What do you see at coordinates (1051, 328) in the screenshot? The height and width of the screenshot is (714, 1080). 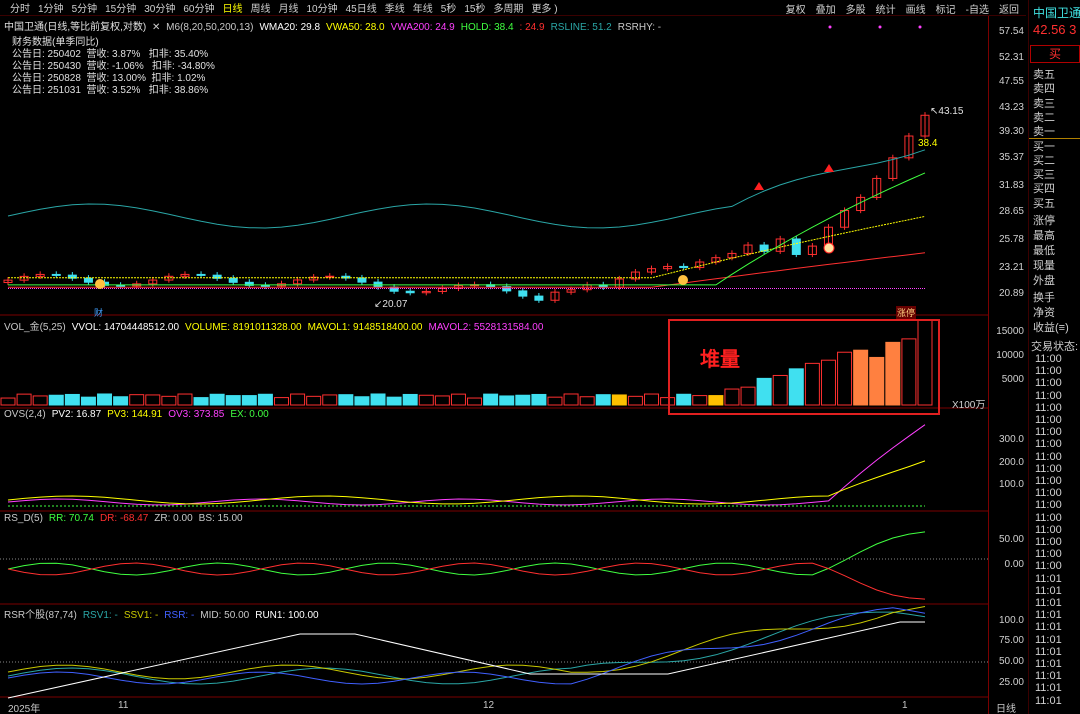 I see `stat-row: 收益(≡)` at bounding box center [1051, 328].